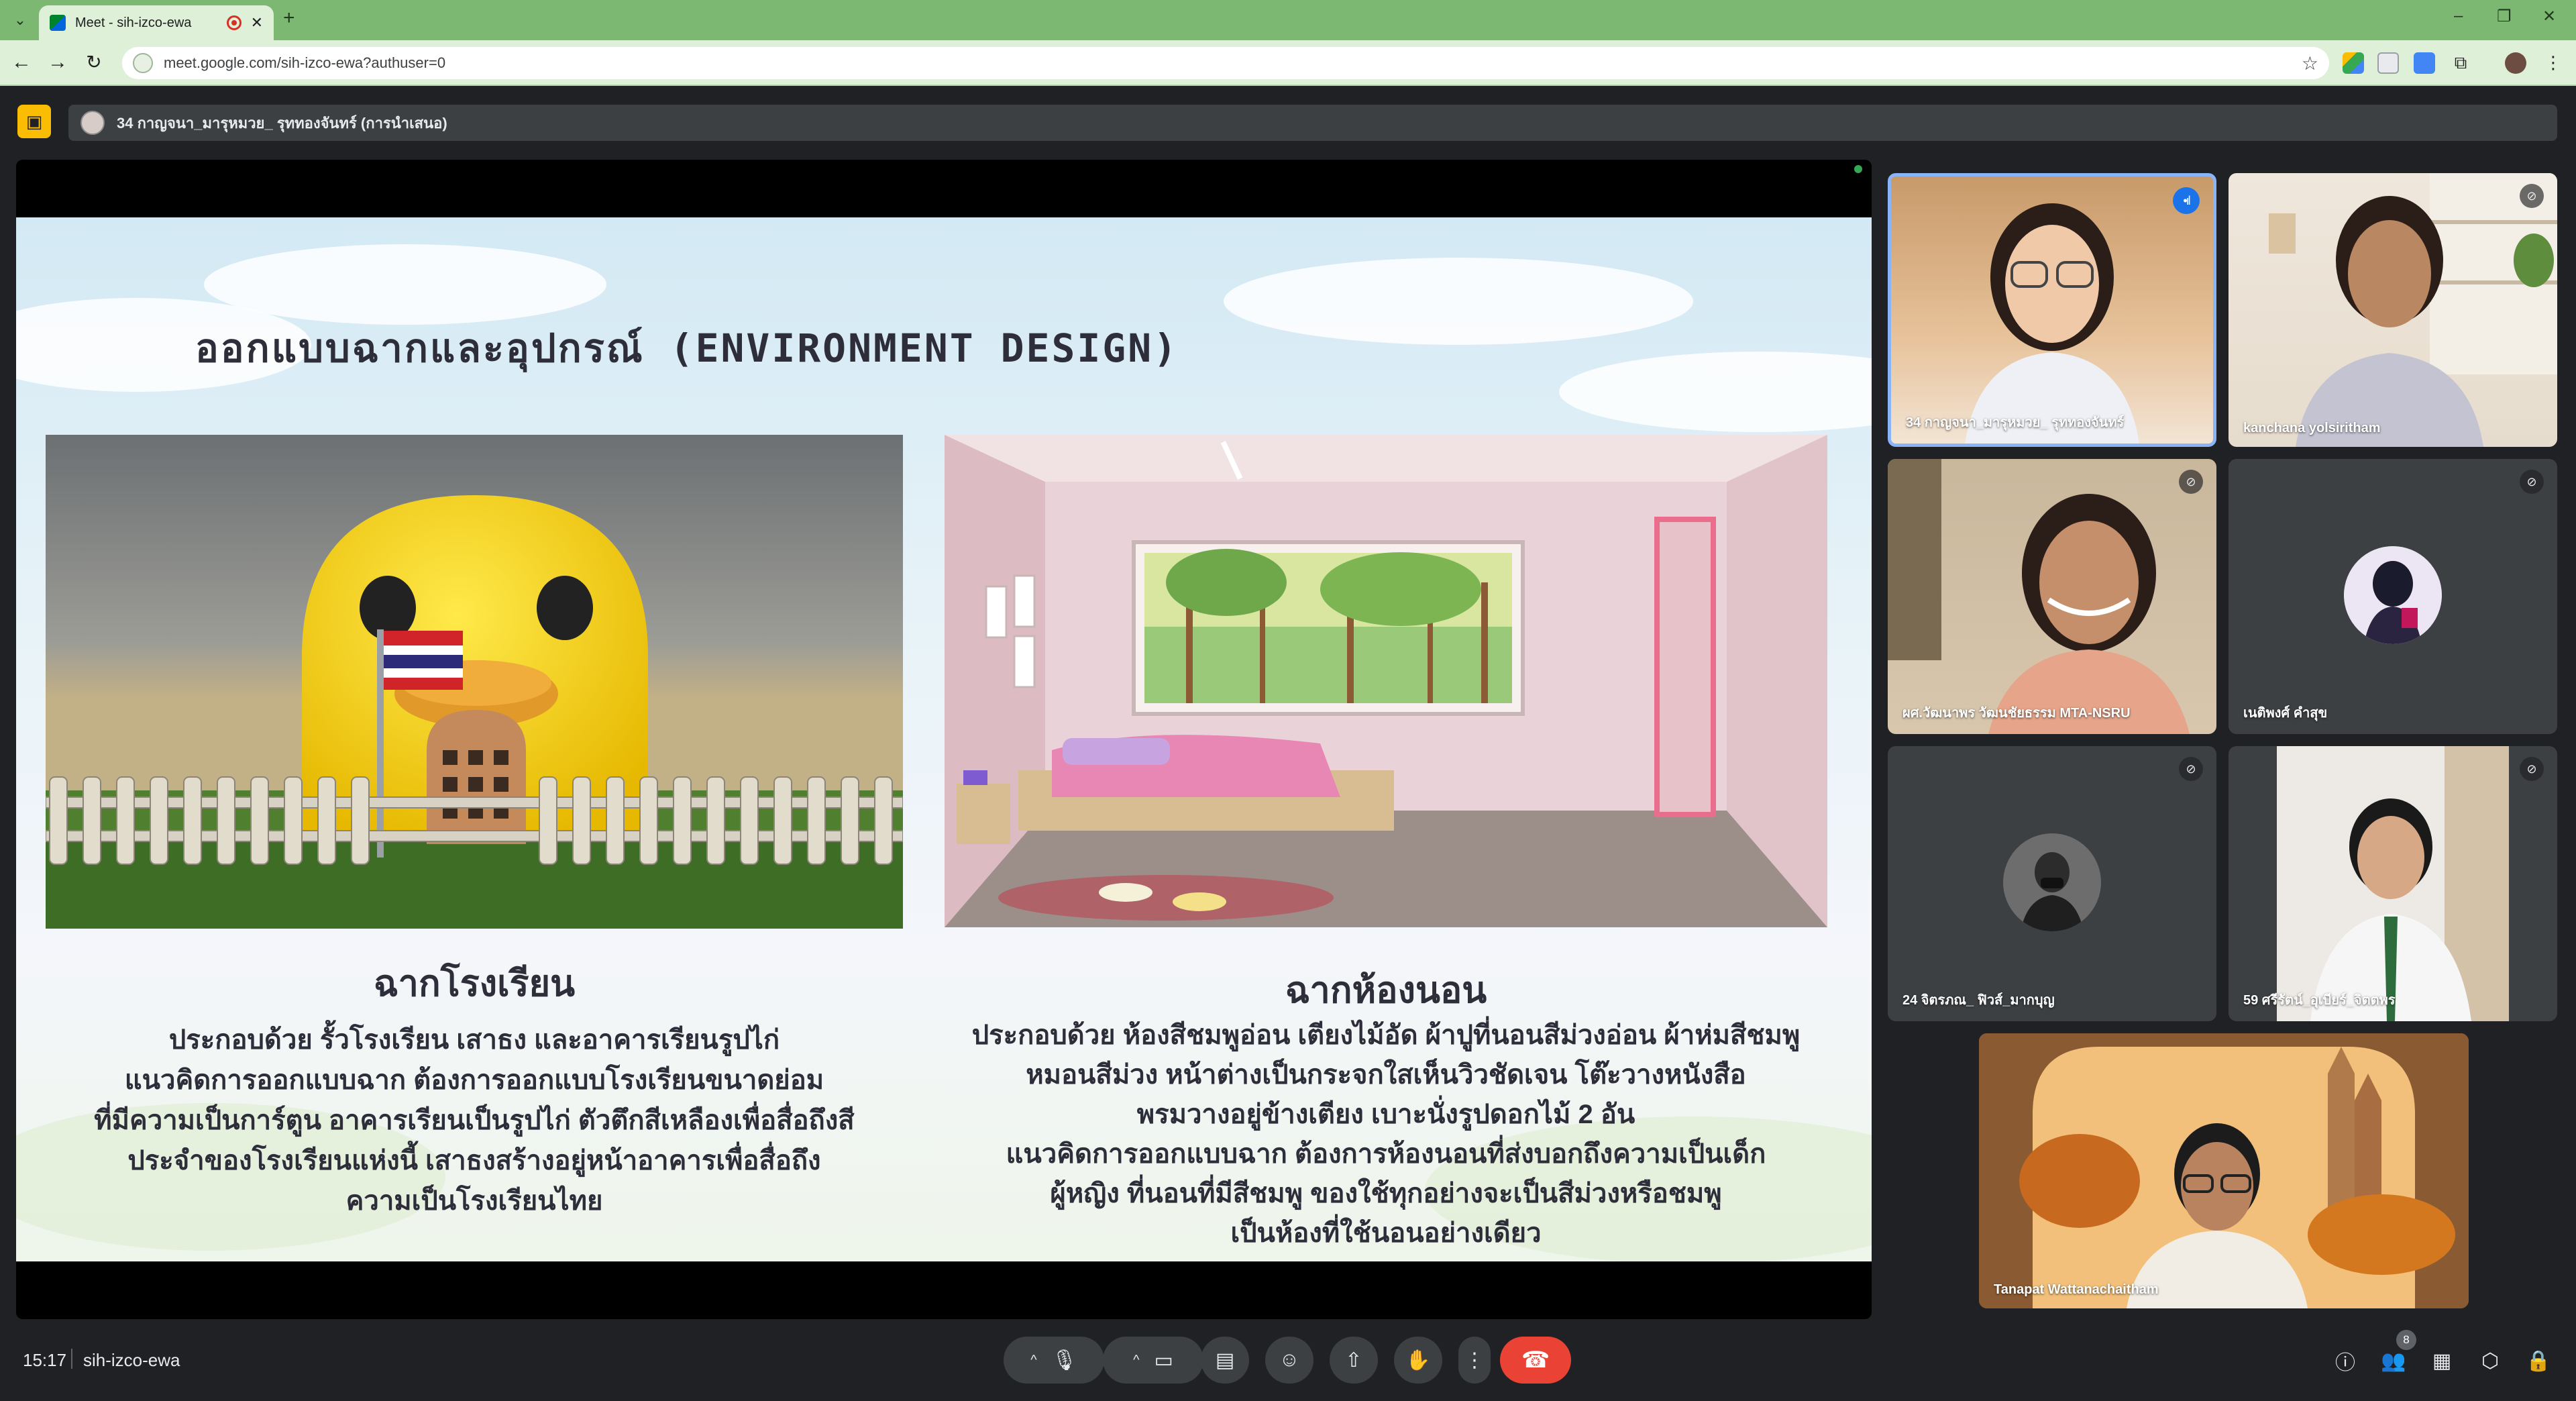 The image size is (2576, 1401). What do you see at coordinates (2504, 16) in the screenshot?
I see `restore-button: ❐` at bounding box center [2504, 16].